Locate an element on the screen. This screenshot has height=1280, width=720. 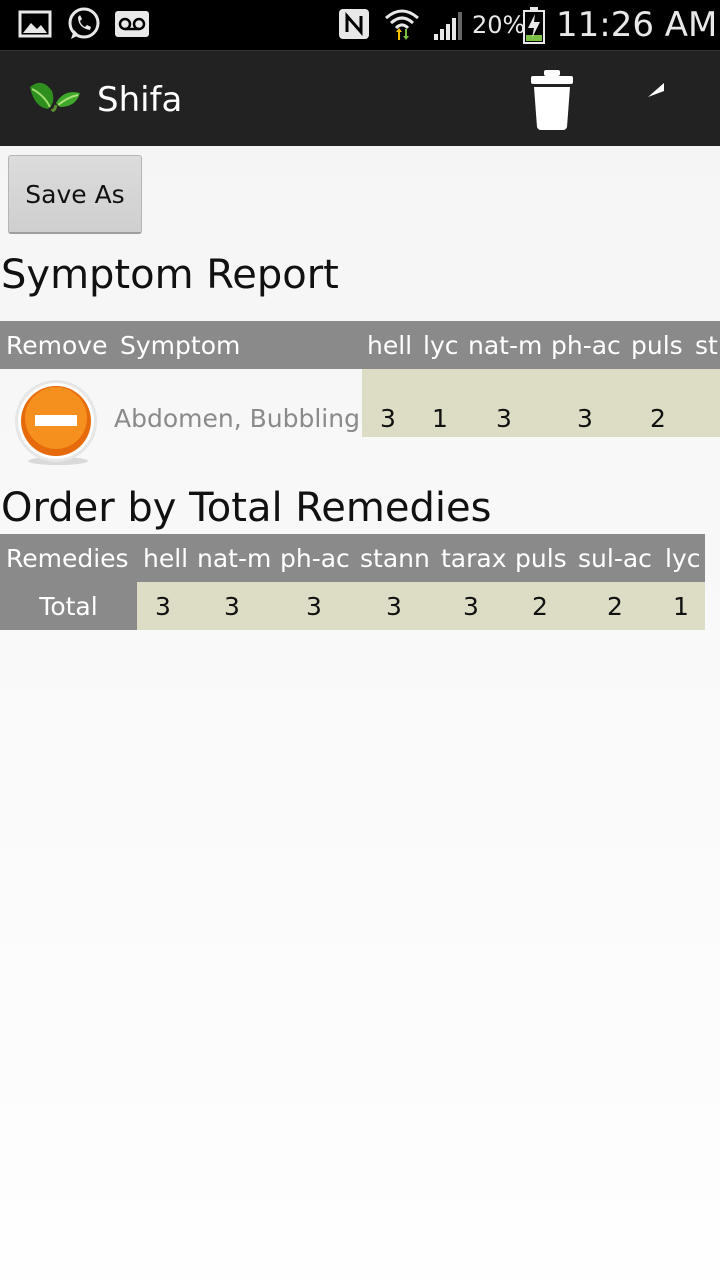
table-row: 3 1 3 3 2 is located at coordinates (541, 403).